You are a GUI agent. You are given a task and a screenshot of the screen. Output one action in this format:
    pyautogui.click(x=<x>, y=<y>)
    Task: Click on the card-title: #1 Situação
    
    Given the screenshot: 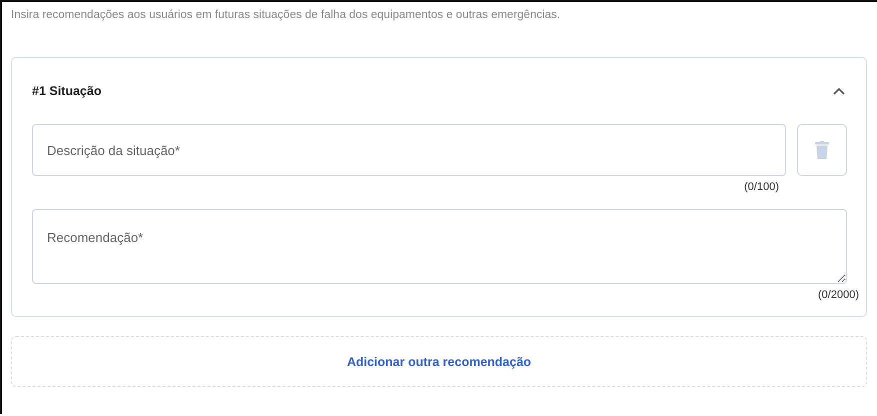 What is the action you would take?
    pyautogui.click(x=67, y=91)
    